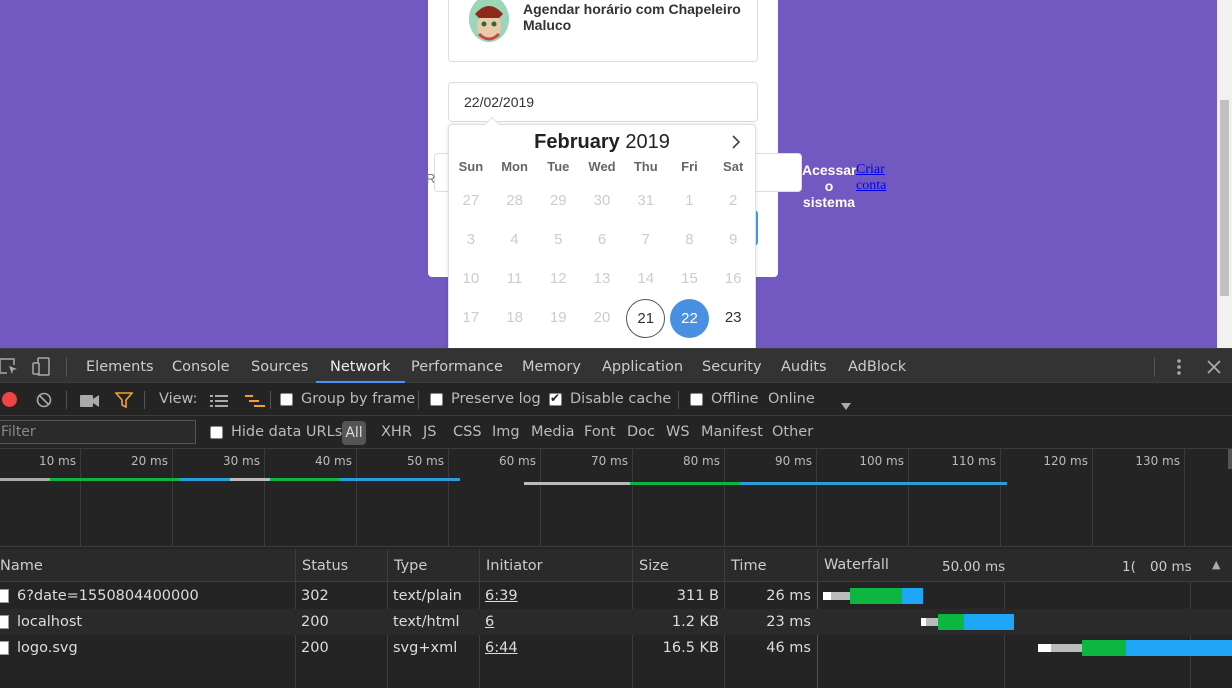  I want to click on day-cell: 6, so click(602, 239).